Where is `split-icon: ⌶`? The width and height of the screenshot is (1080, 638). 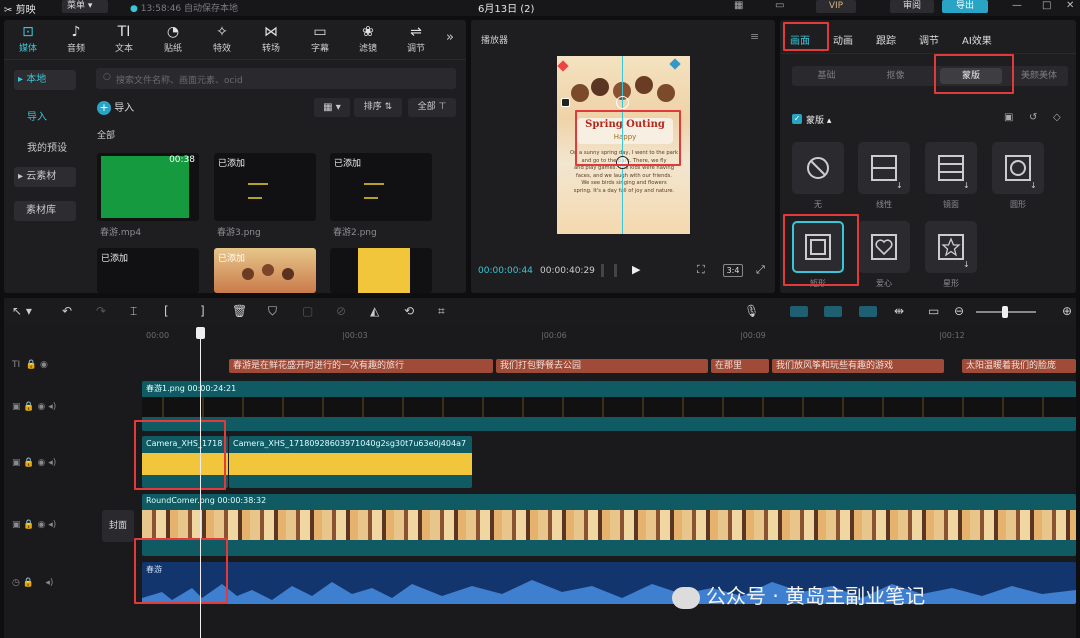 split-icon: ⌶ is located at coordinates (133, 311).